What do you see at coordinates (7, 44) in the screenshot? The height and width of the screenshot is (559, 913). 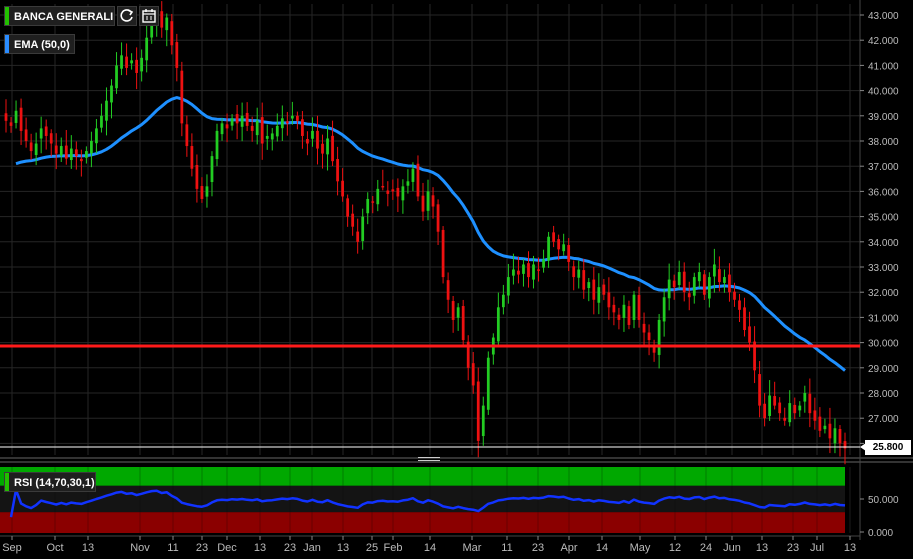 I see `ema-color-marker` at bounding box center [7, 44].